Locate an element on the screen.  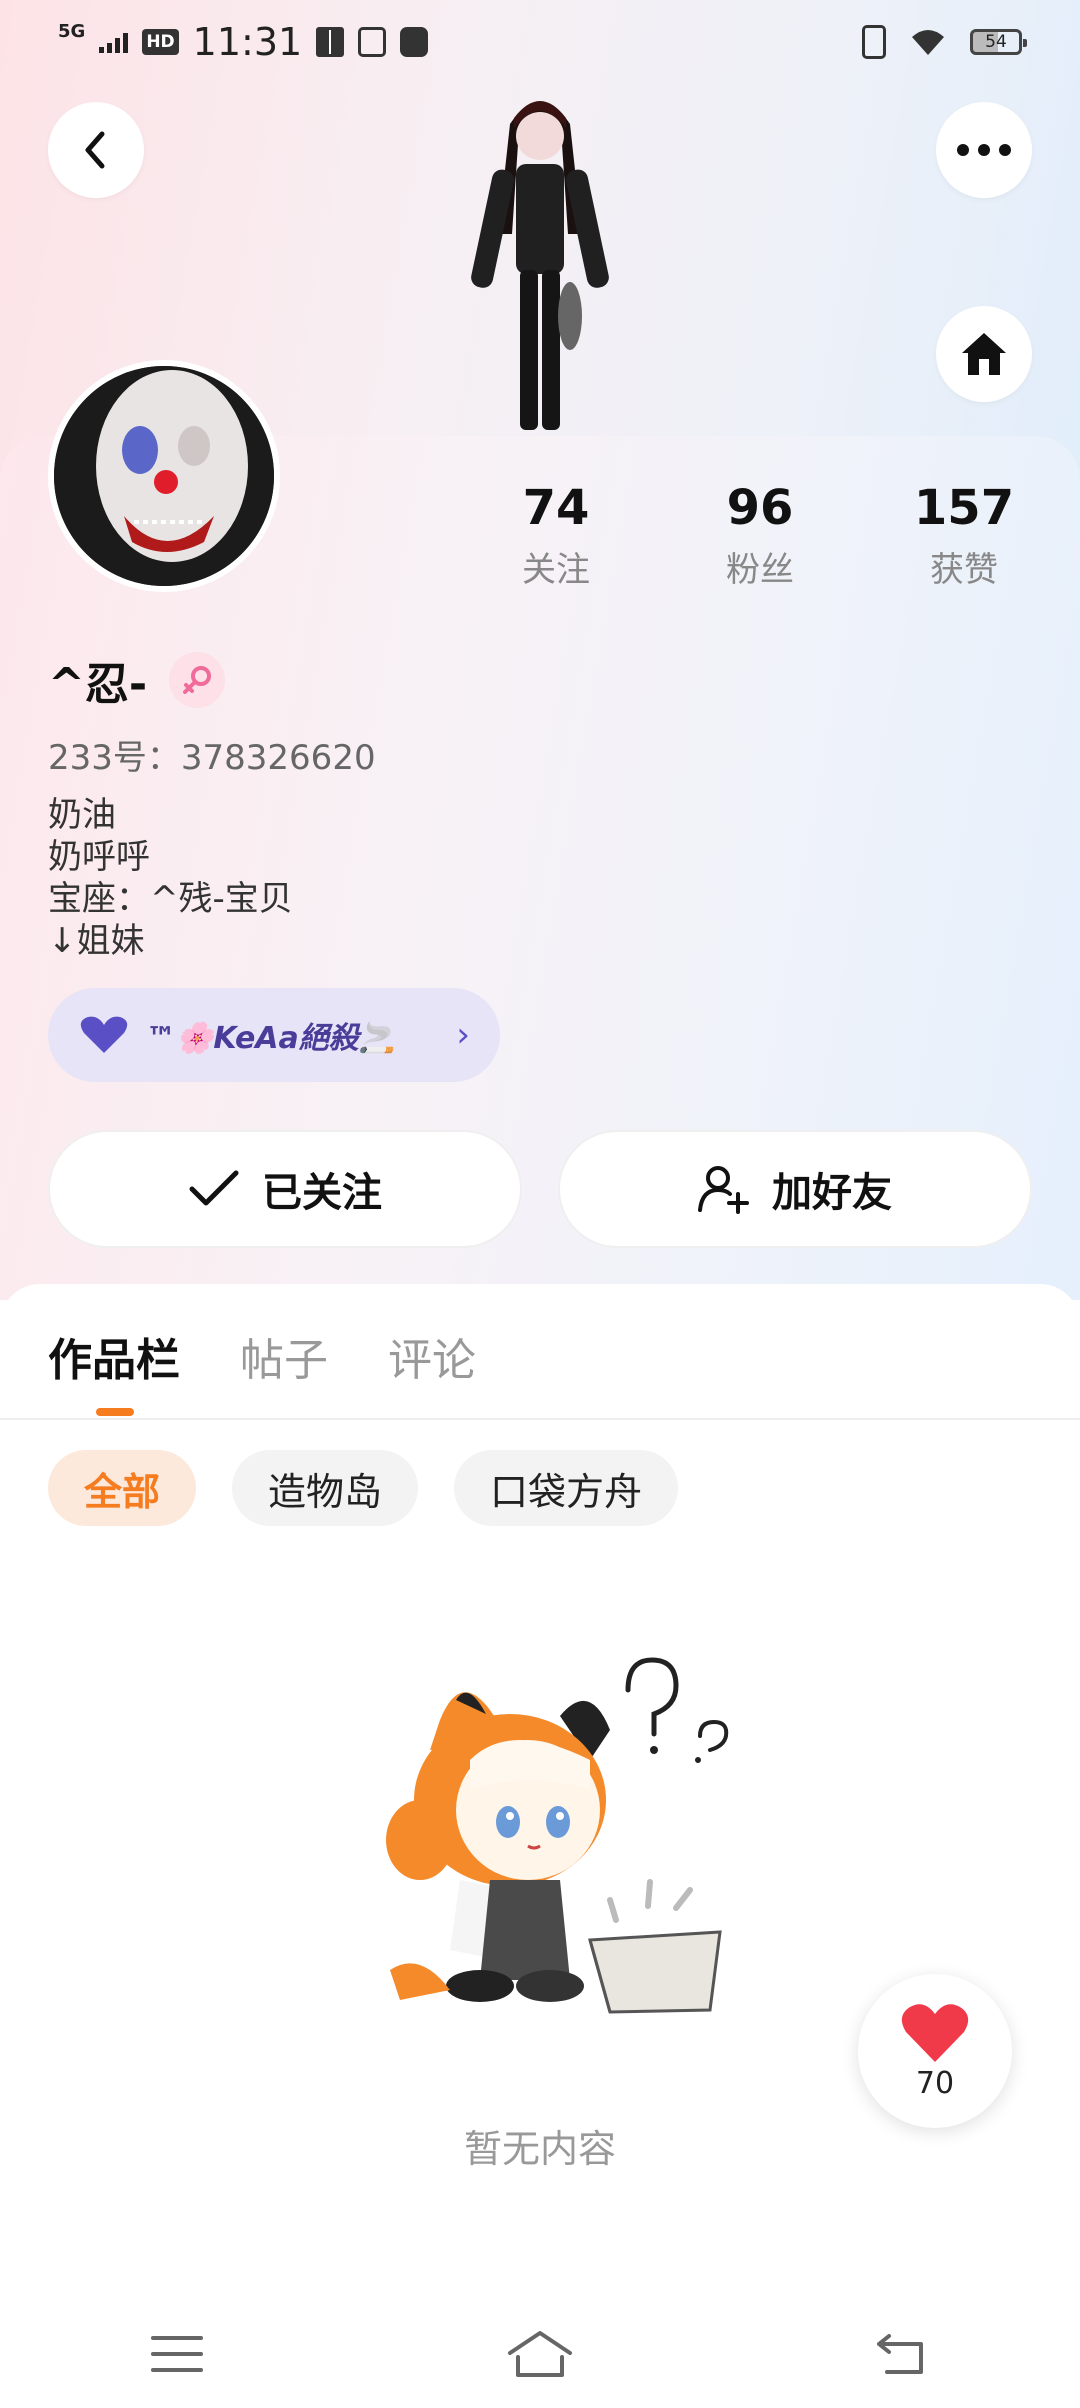
back-arrow-icon is located at coordinates (95, 150).